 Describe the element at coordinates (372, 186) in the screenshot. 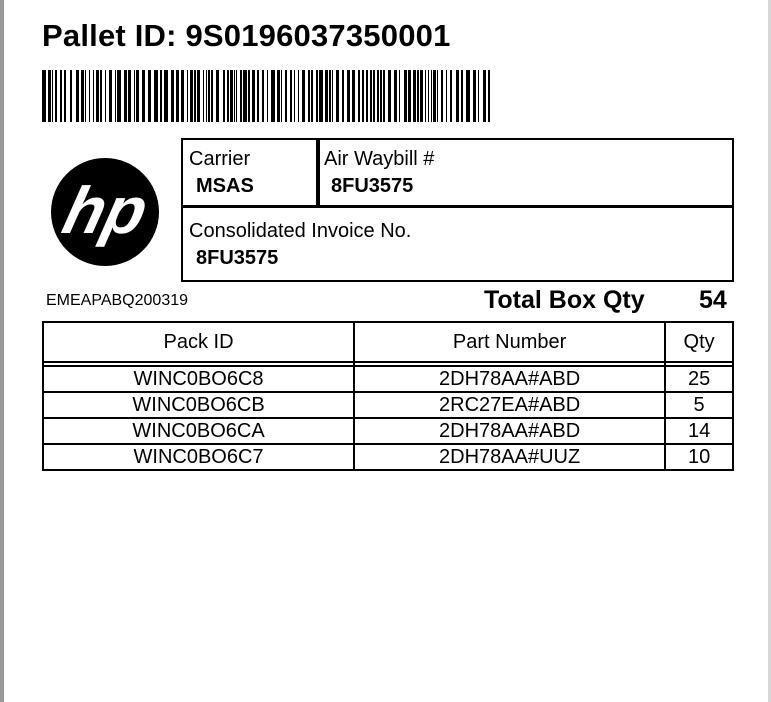

I see `air-waybill-value: 8FU3575` at that location.